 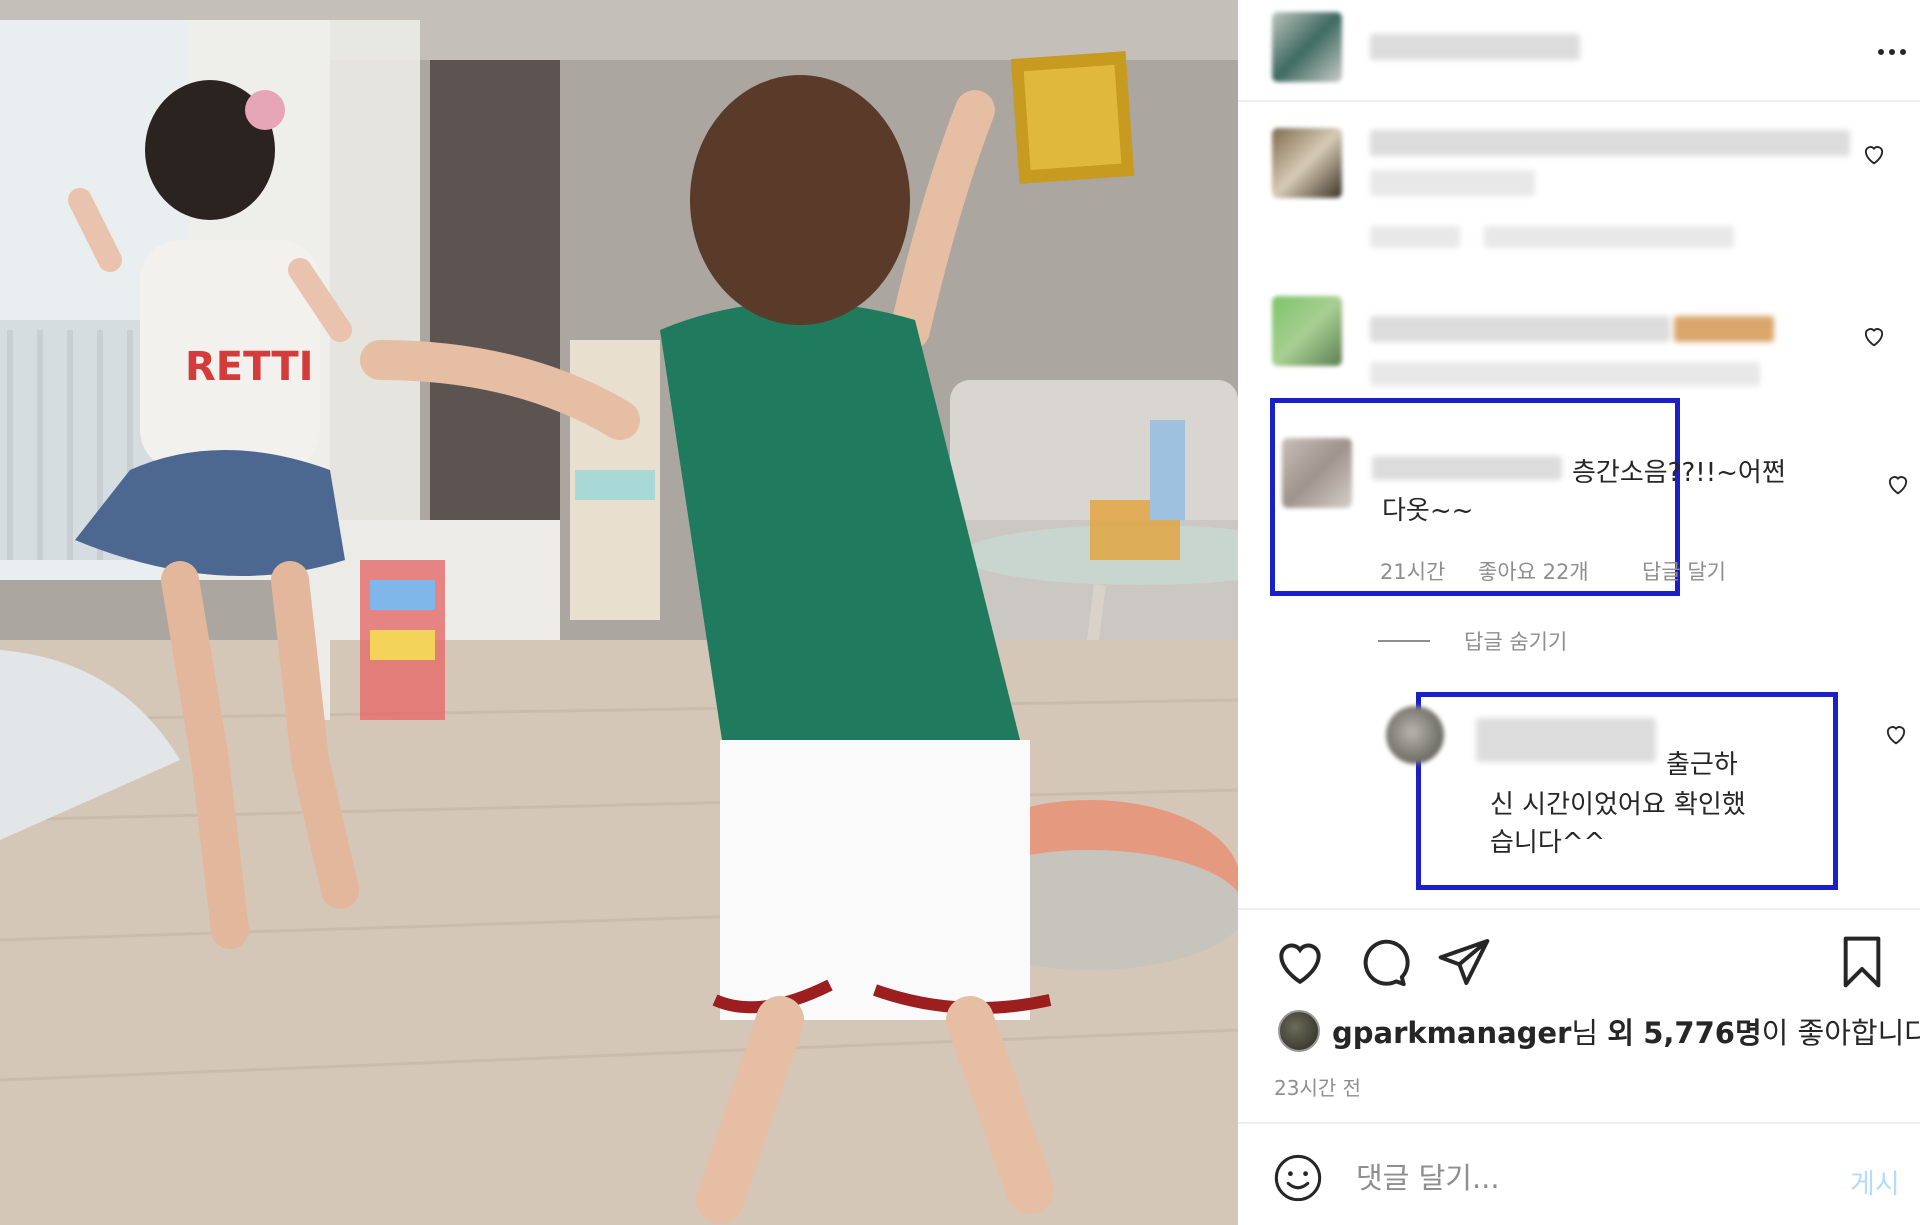 What do you see at coordinates (1702, 765) in the screenshot?
I see `reply-text: 출근하` at bounding box center [1702, 765].